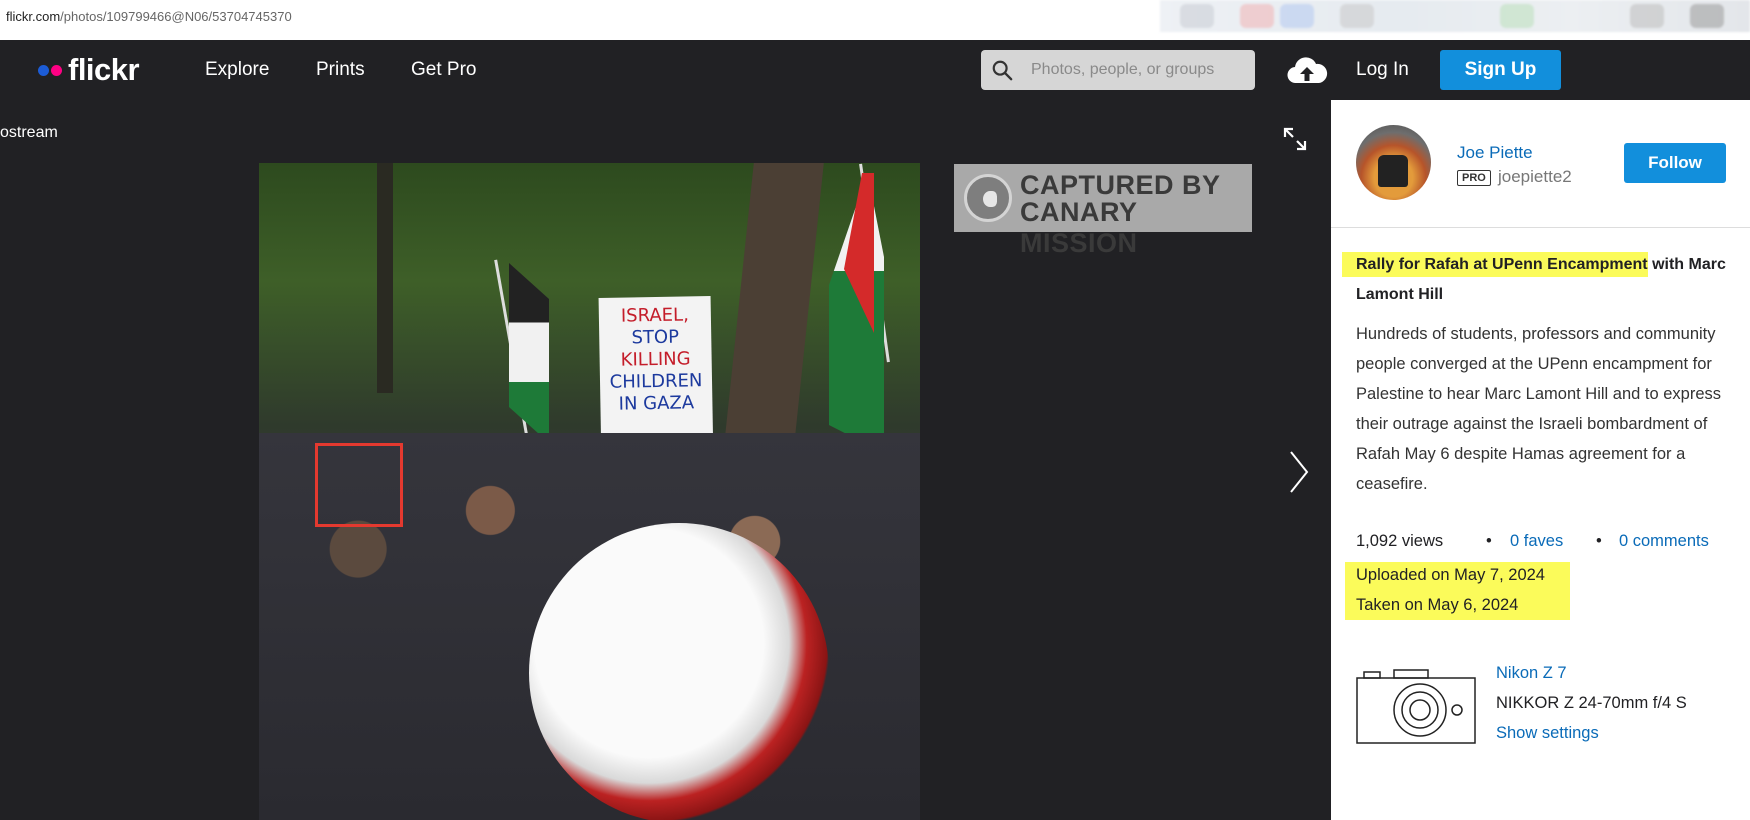 The image size is (1750, 820). I want to click on photo-title-highlighted: Rally for Rafah at UPenn Encampment, so click(1495, 264).